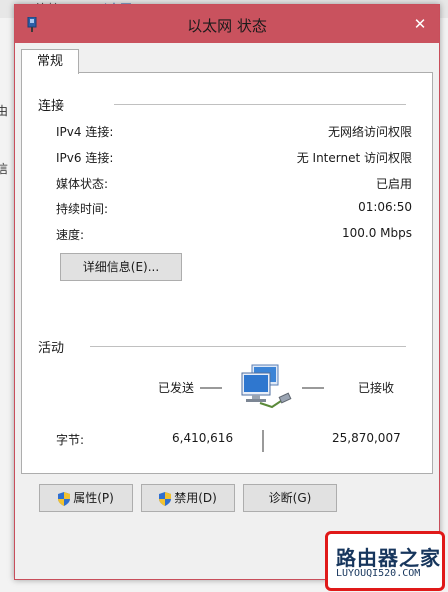 The image size is (448, 592). What do you see at coordinates (82, 209) in the screenshot?
I see `duration-label: 持续时间:` at bounding box center [82, 209].